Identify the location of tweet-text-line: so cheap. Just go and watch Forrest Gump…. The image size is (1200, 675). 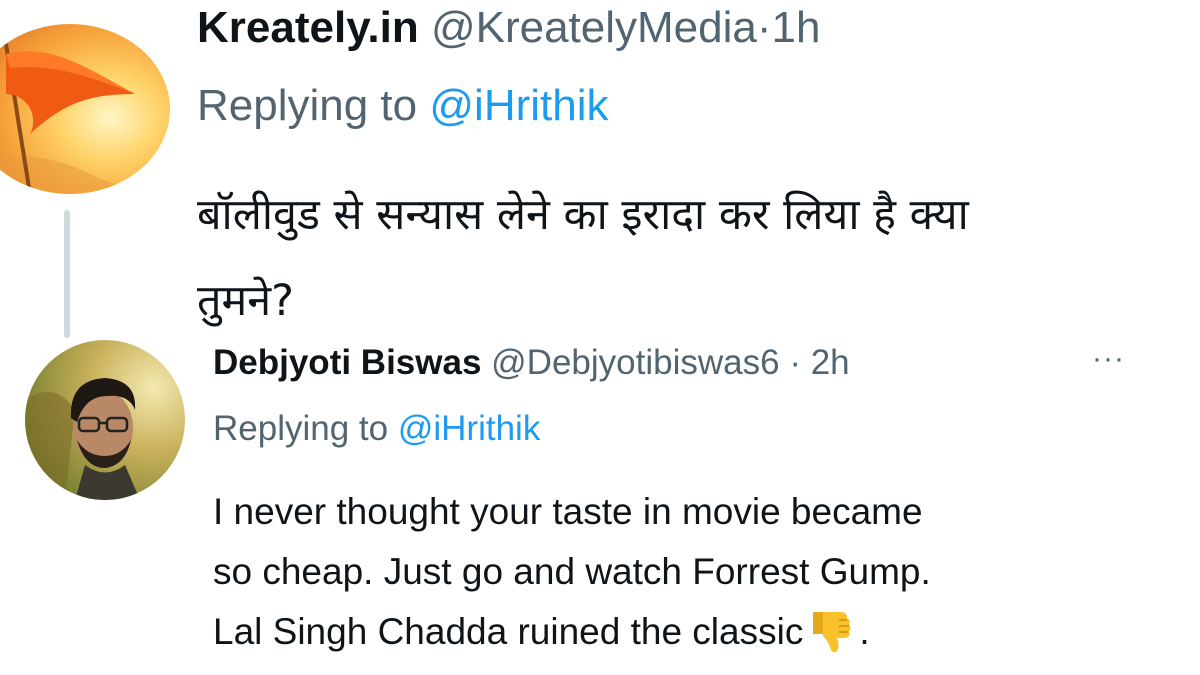
(572, 571).